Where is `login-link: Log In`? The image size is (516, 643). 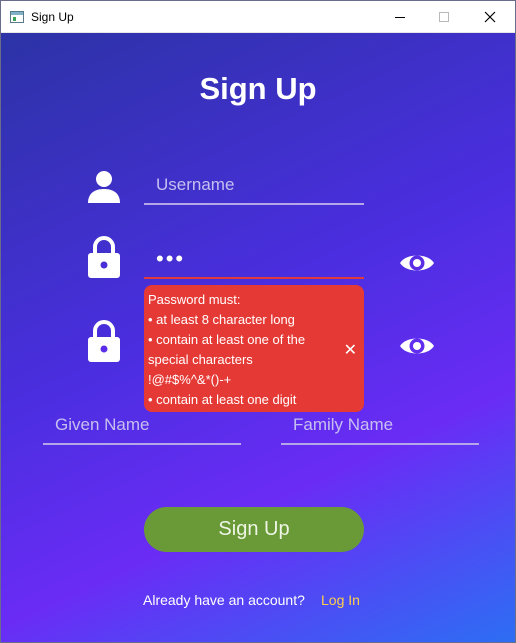 login-link: Log In is located at coordinates (340, 600).